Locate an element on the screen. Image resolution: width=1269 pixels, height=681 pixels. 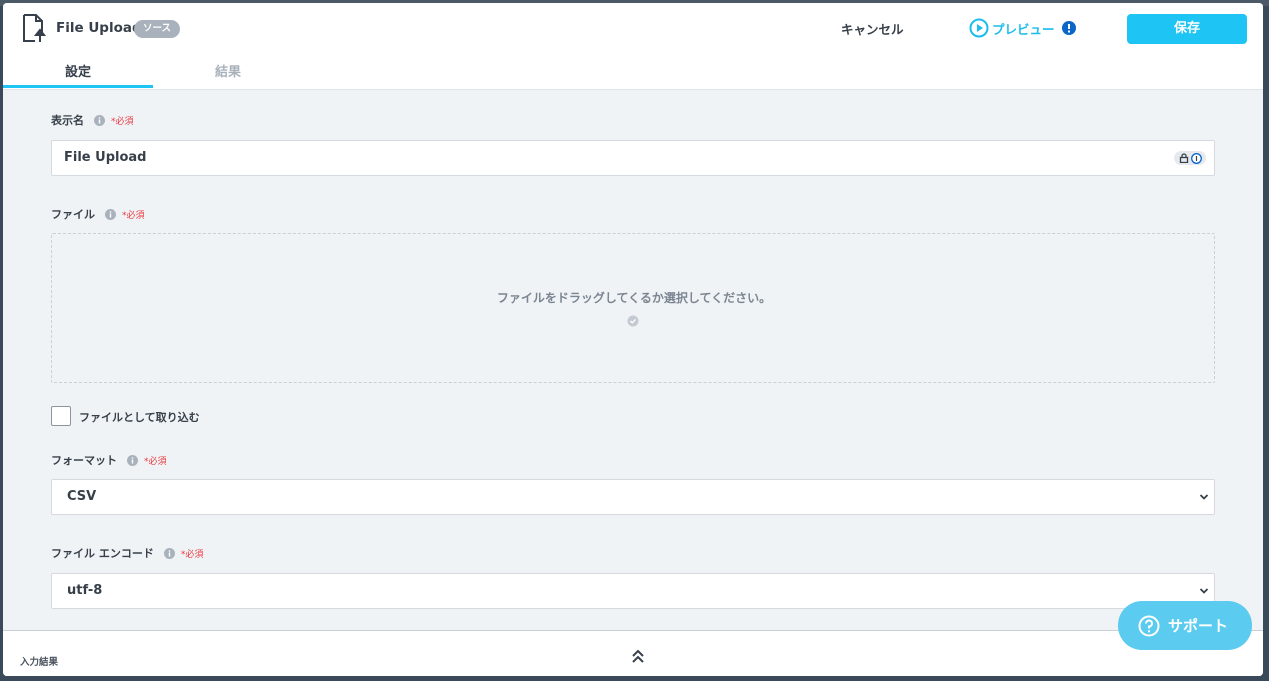
display-name-input: File Upload is located at coordinates (633, 158).